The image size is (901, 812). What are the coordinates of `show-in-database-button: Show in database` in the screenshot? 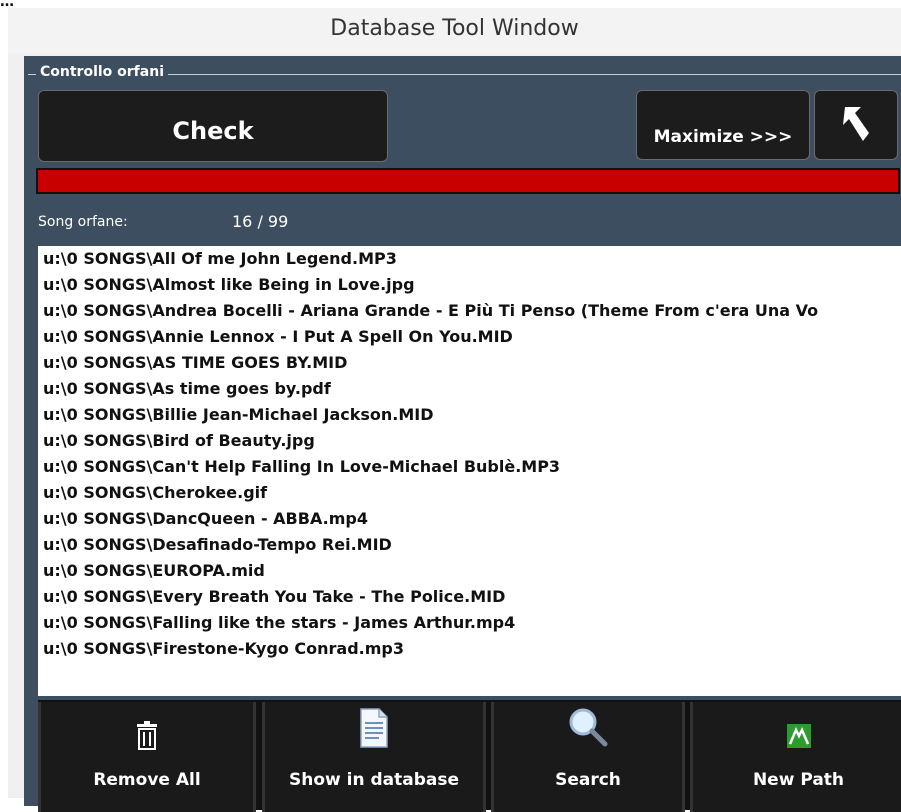 It's located at (374, 757).